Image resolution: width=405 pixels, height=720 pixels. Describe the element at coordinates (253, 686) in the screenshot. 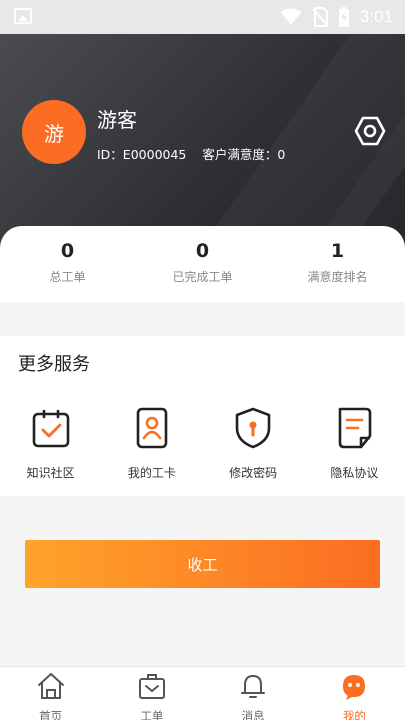

I see `bell-icon` at that location.